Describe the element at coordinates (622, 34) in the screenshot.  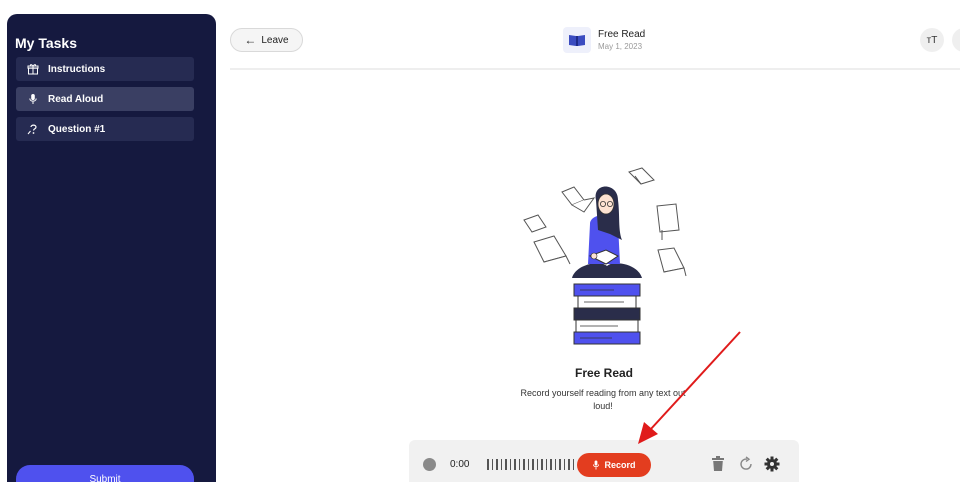
I see `page-title: Free Read` at that location.